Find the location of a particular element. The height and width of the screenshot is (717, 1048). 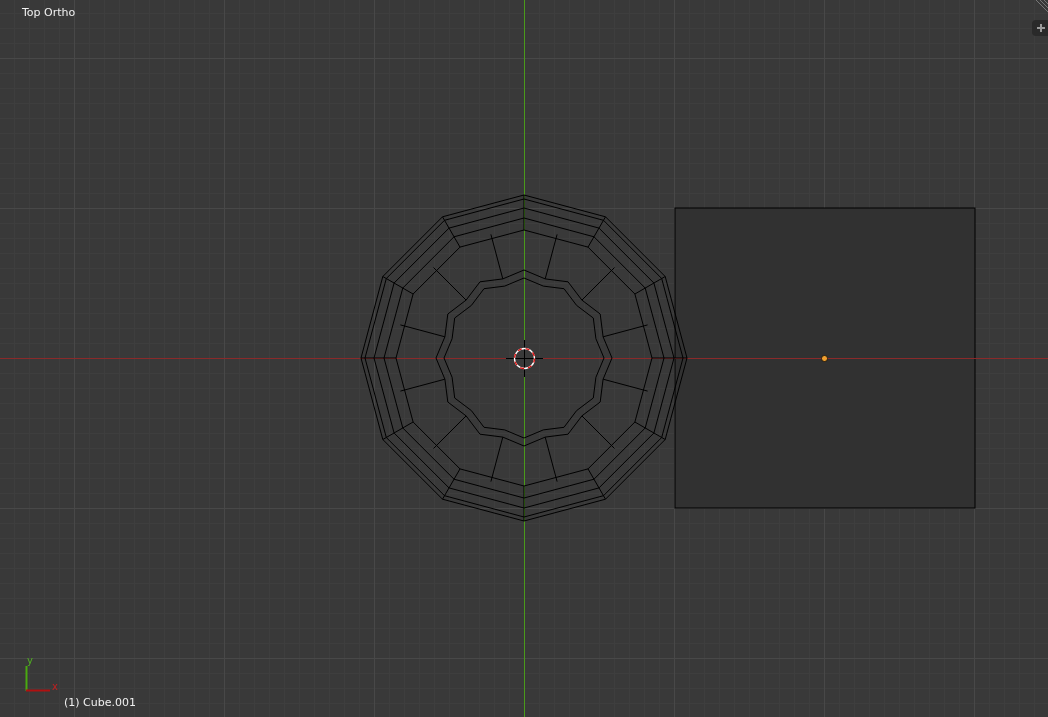

y-axis-label: y is located at coordinates (30, 661).